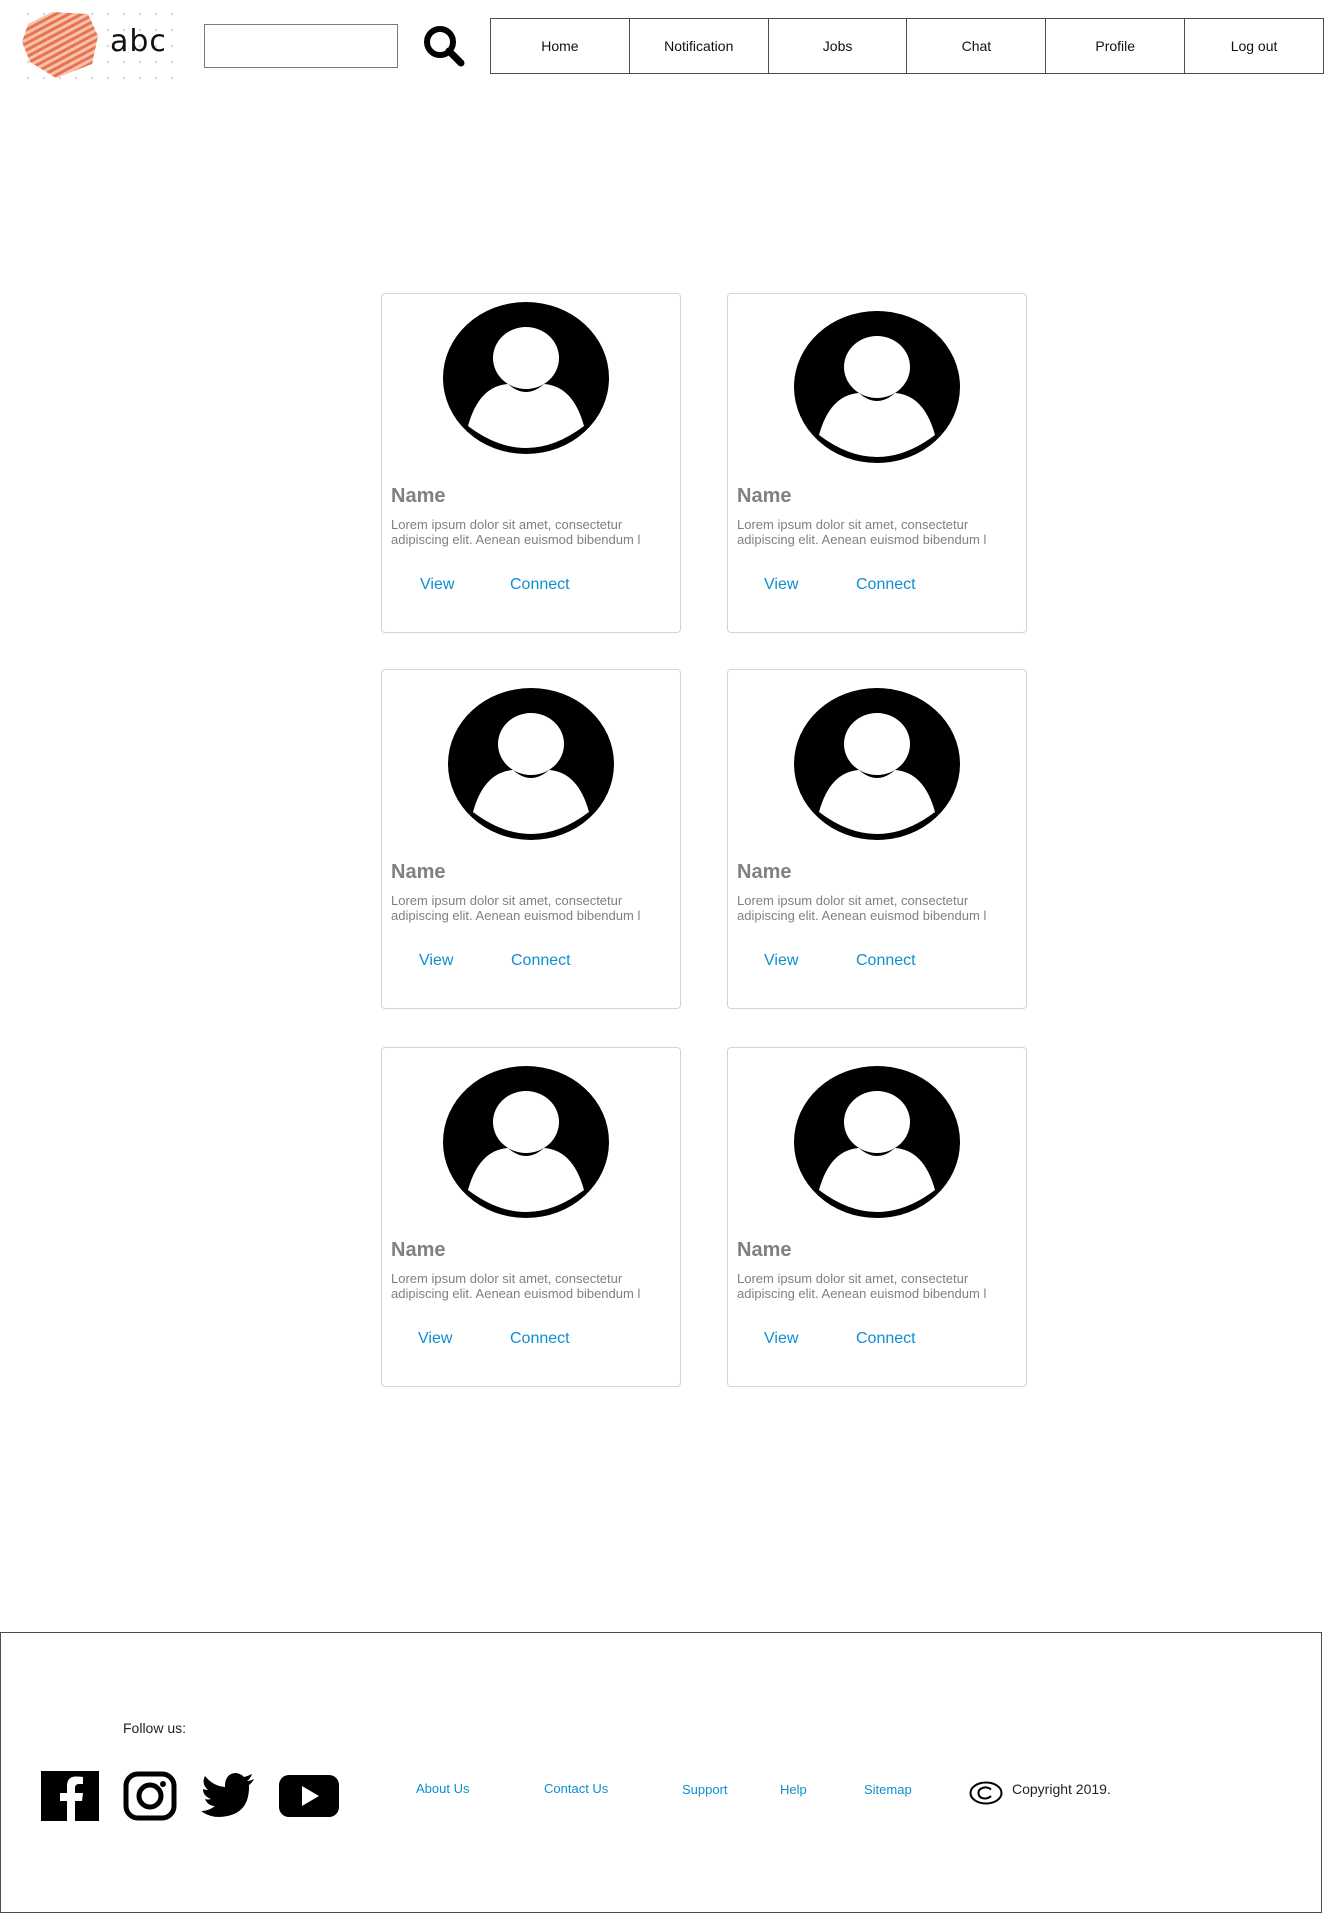  Describe the element at coordinates (442, 1788) in the screenshot. I see `footer-link-about-us: About Us` at that location.